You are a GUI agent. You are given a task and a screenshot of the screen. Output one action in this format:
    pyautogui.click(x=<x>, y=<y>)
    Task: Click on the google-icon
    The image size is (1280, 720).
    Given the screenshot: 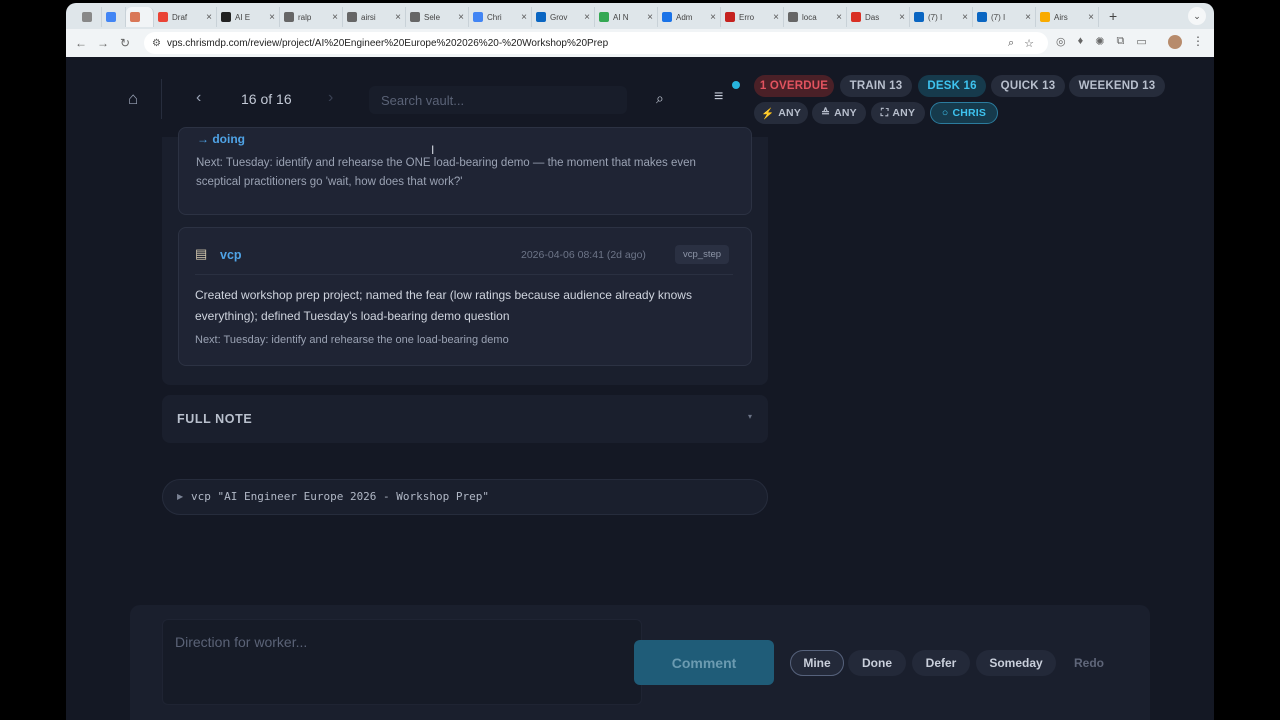 What is the action you would take?
    pyautogui.click(x=111, y=17)
    